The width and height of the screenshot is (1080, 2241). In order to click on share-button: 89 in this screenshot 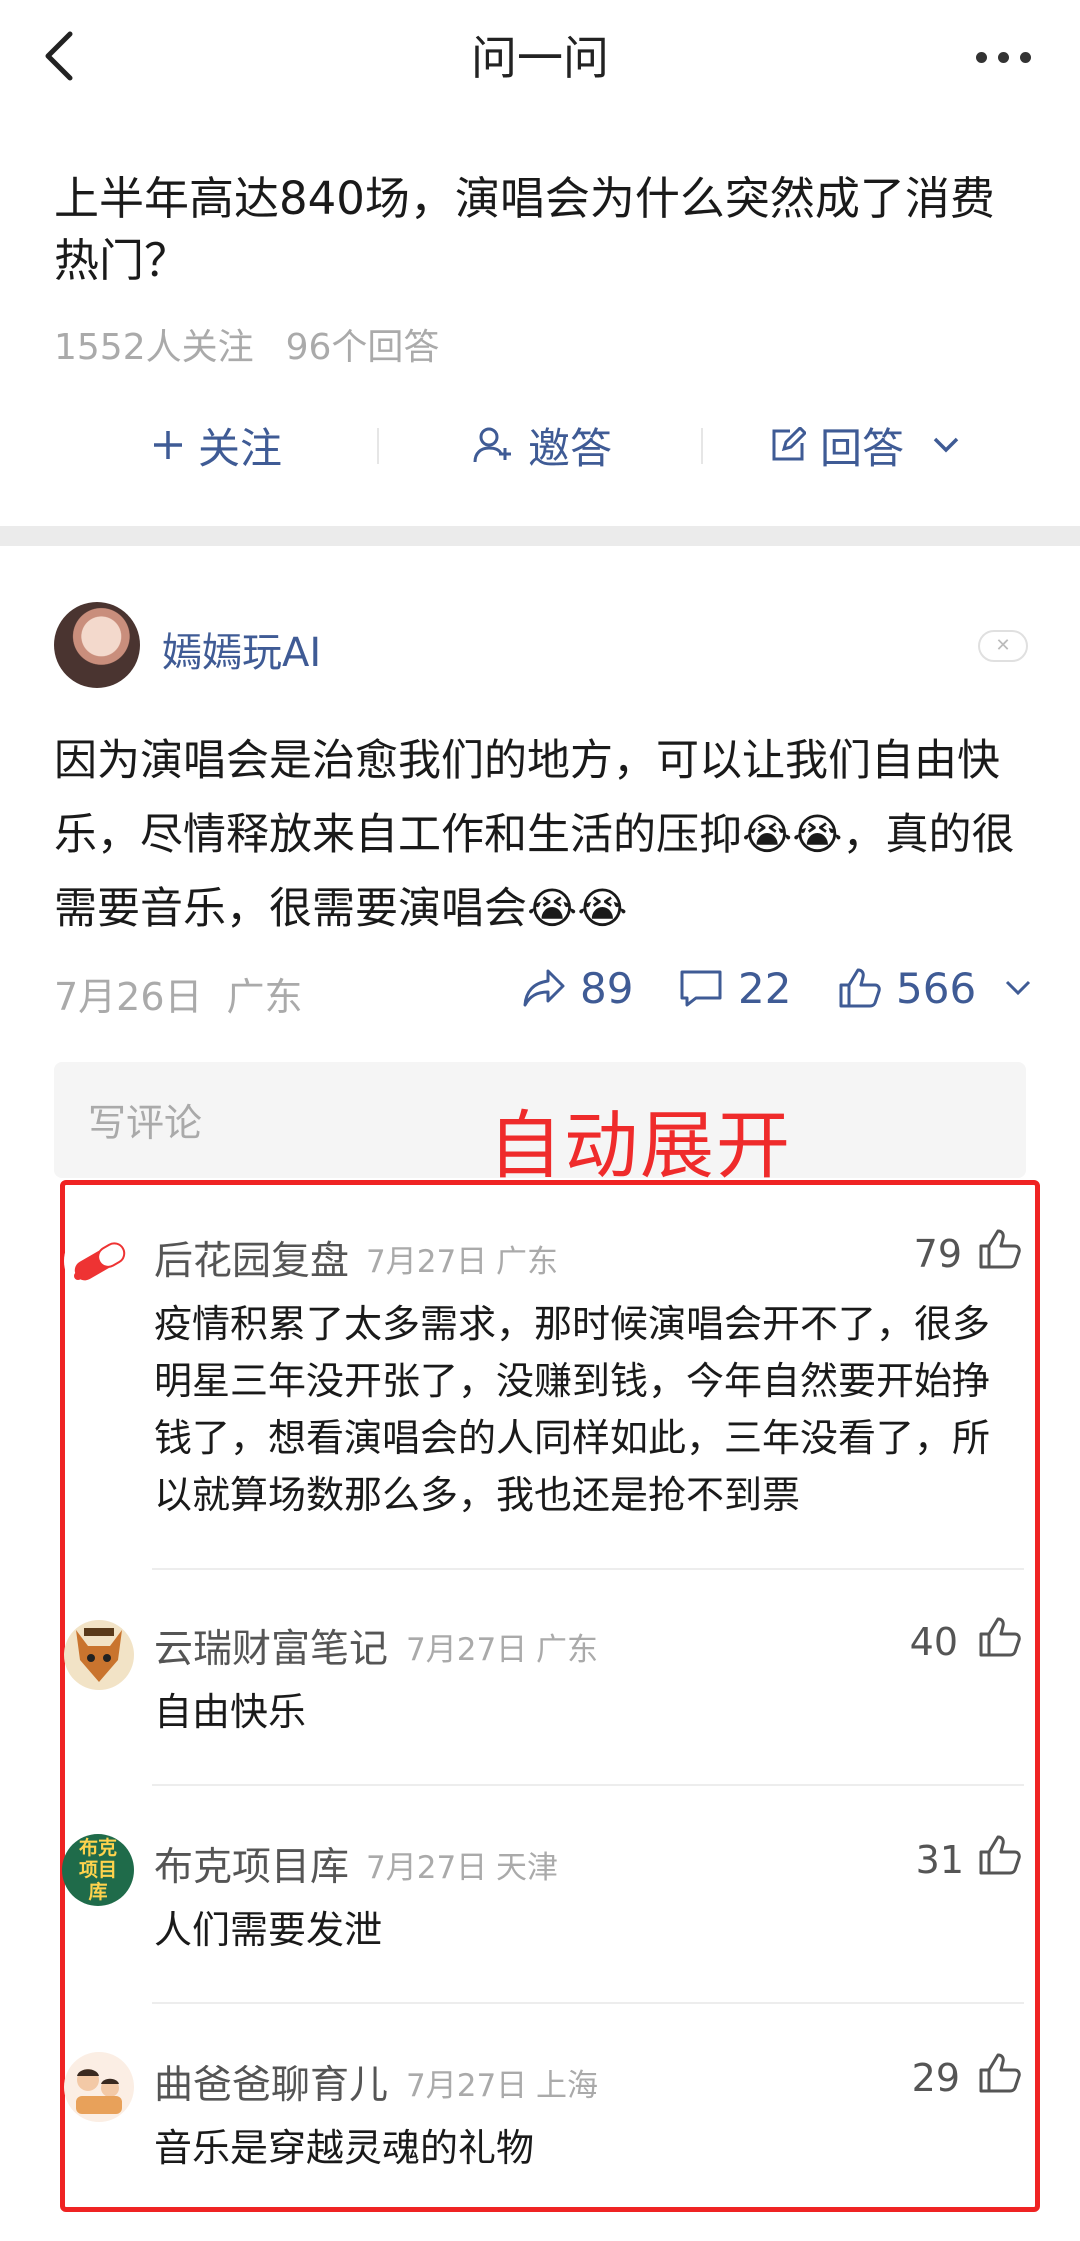, I will do `click(577, 988)`.